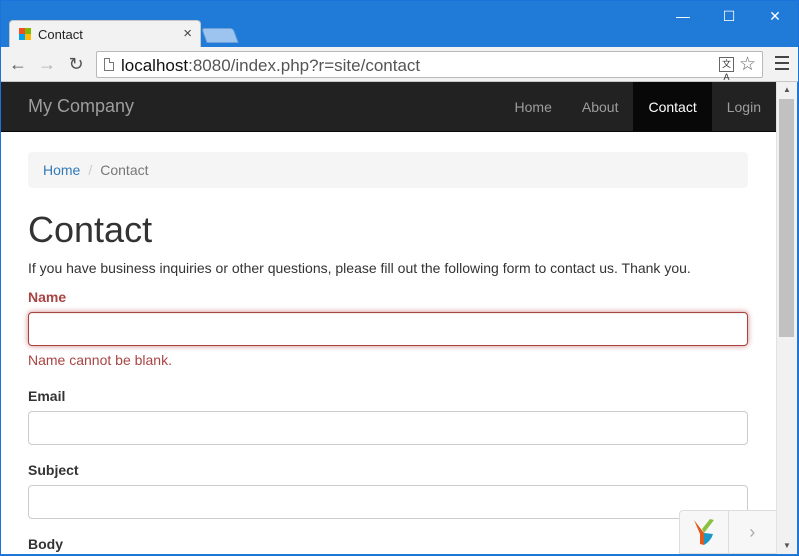 This screenshot has width=799, height=556. I want to click on yii-debug-toolbar: ›, so click(727, 532).